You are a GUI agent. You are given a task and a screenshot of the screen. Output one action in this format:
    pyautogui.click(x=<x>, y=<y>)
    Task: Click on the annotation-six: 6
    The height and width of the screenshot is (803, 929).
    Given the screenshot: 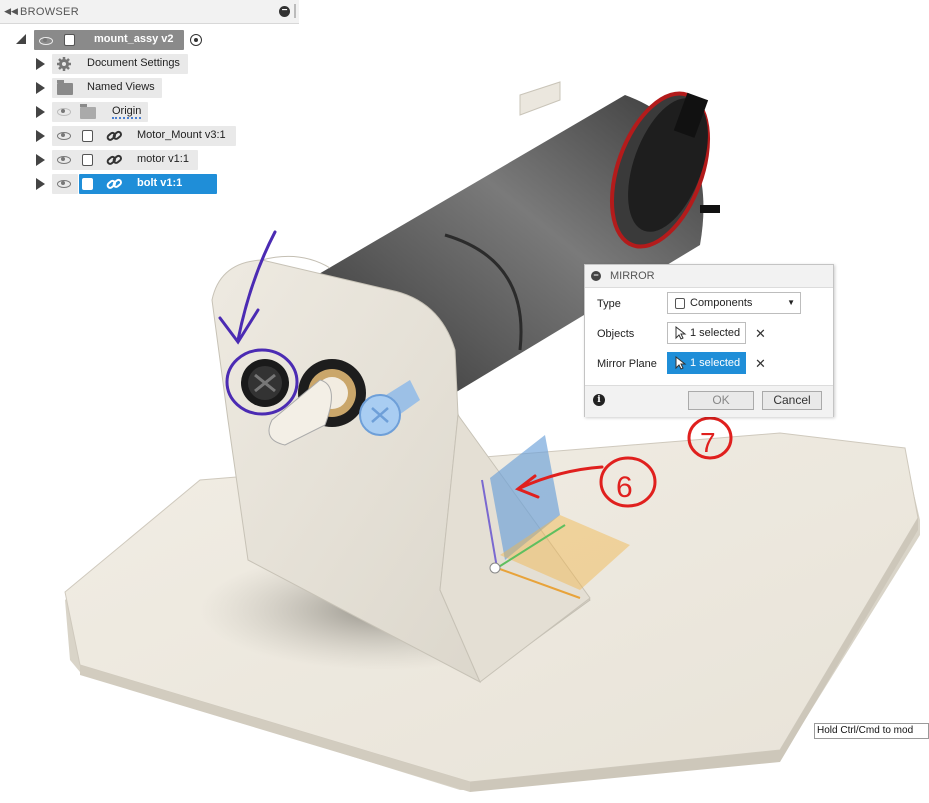 What is the action you would take?
    pyautogui.click(x=624, y=487)
    